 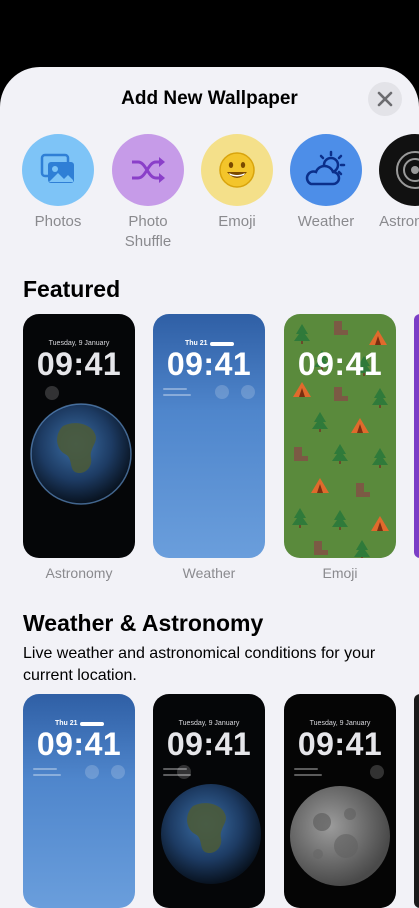 I want to click on featured-card-astronomy: Tuesday, 9 January 09:41, so click(x=79, y=436).